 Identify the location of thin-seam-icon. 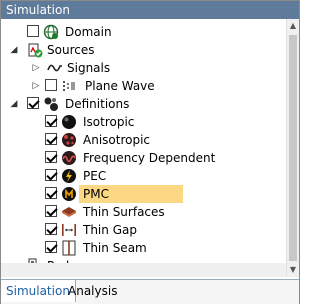
(69, 248).